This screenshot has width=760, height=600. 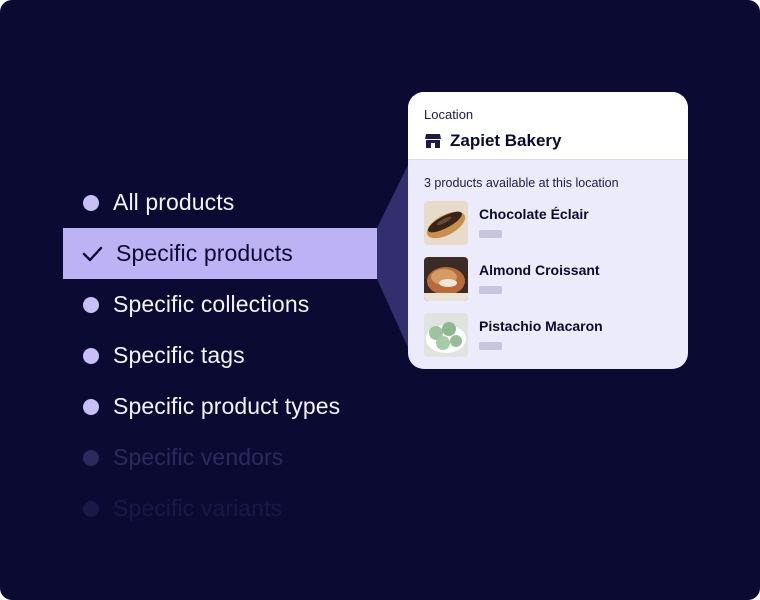 I want to click on option-specific-tags: Specific tags, so click(x=200, y=355).